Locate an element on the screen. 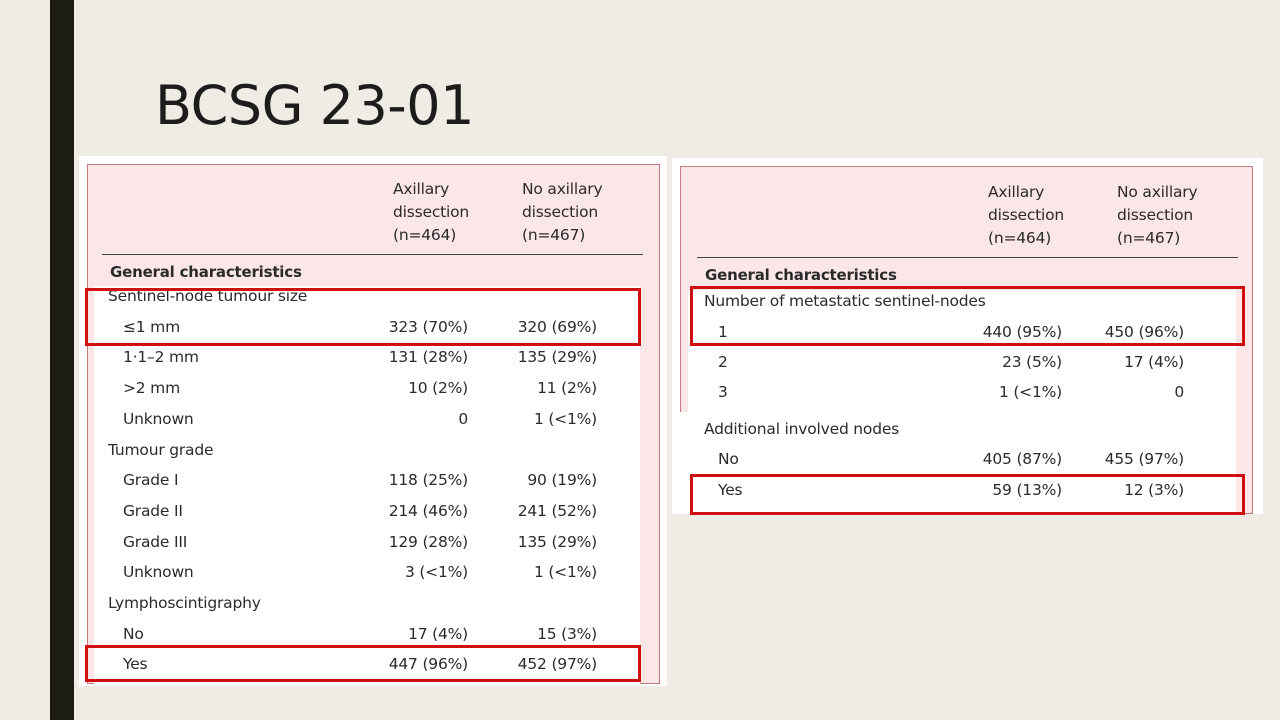  cell-axillary: 129 (28%) is located at coordinates (428, 541).